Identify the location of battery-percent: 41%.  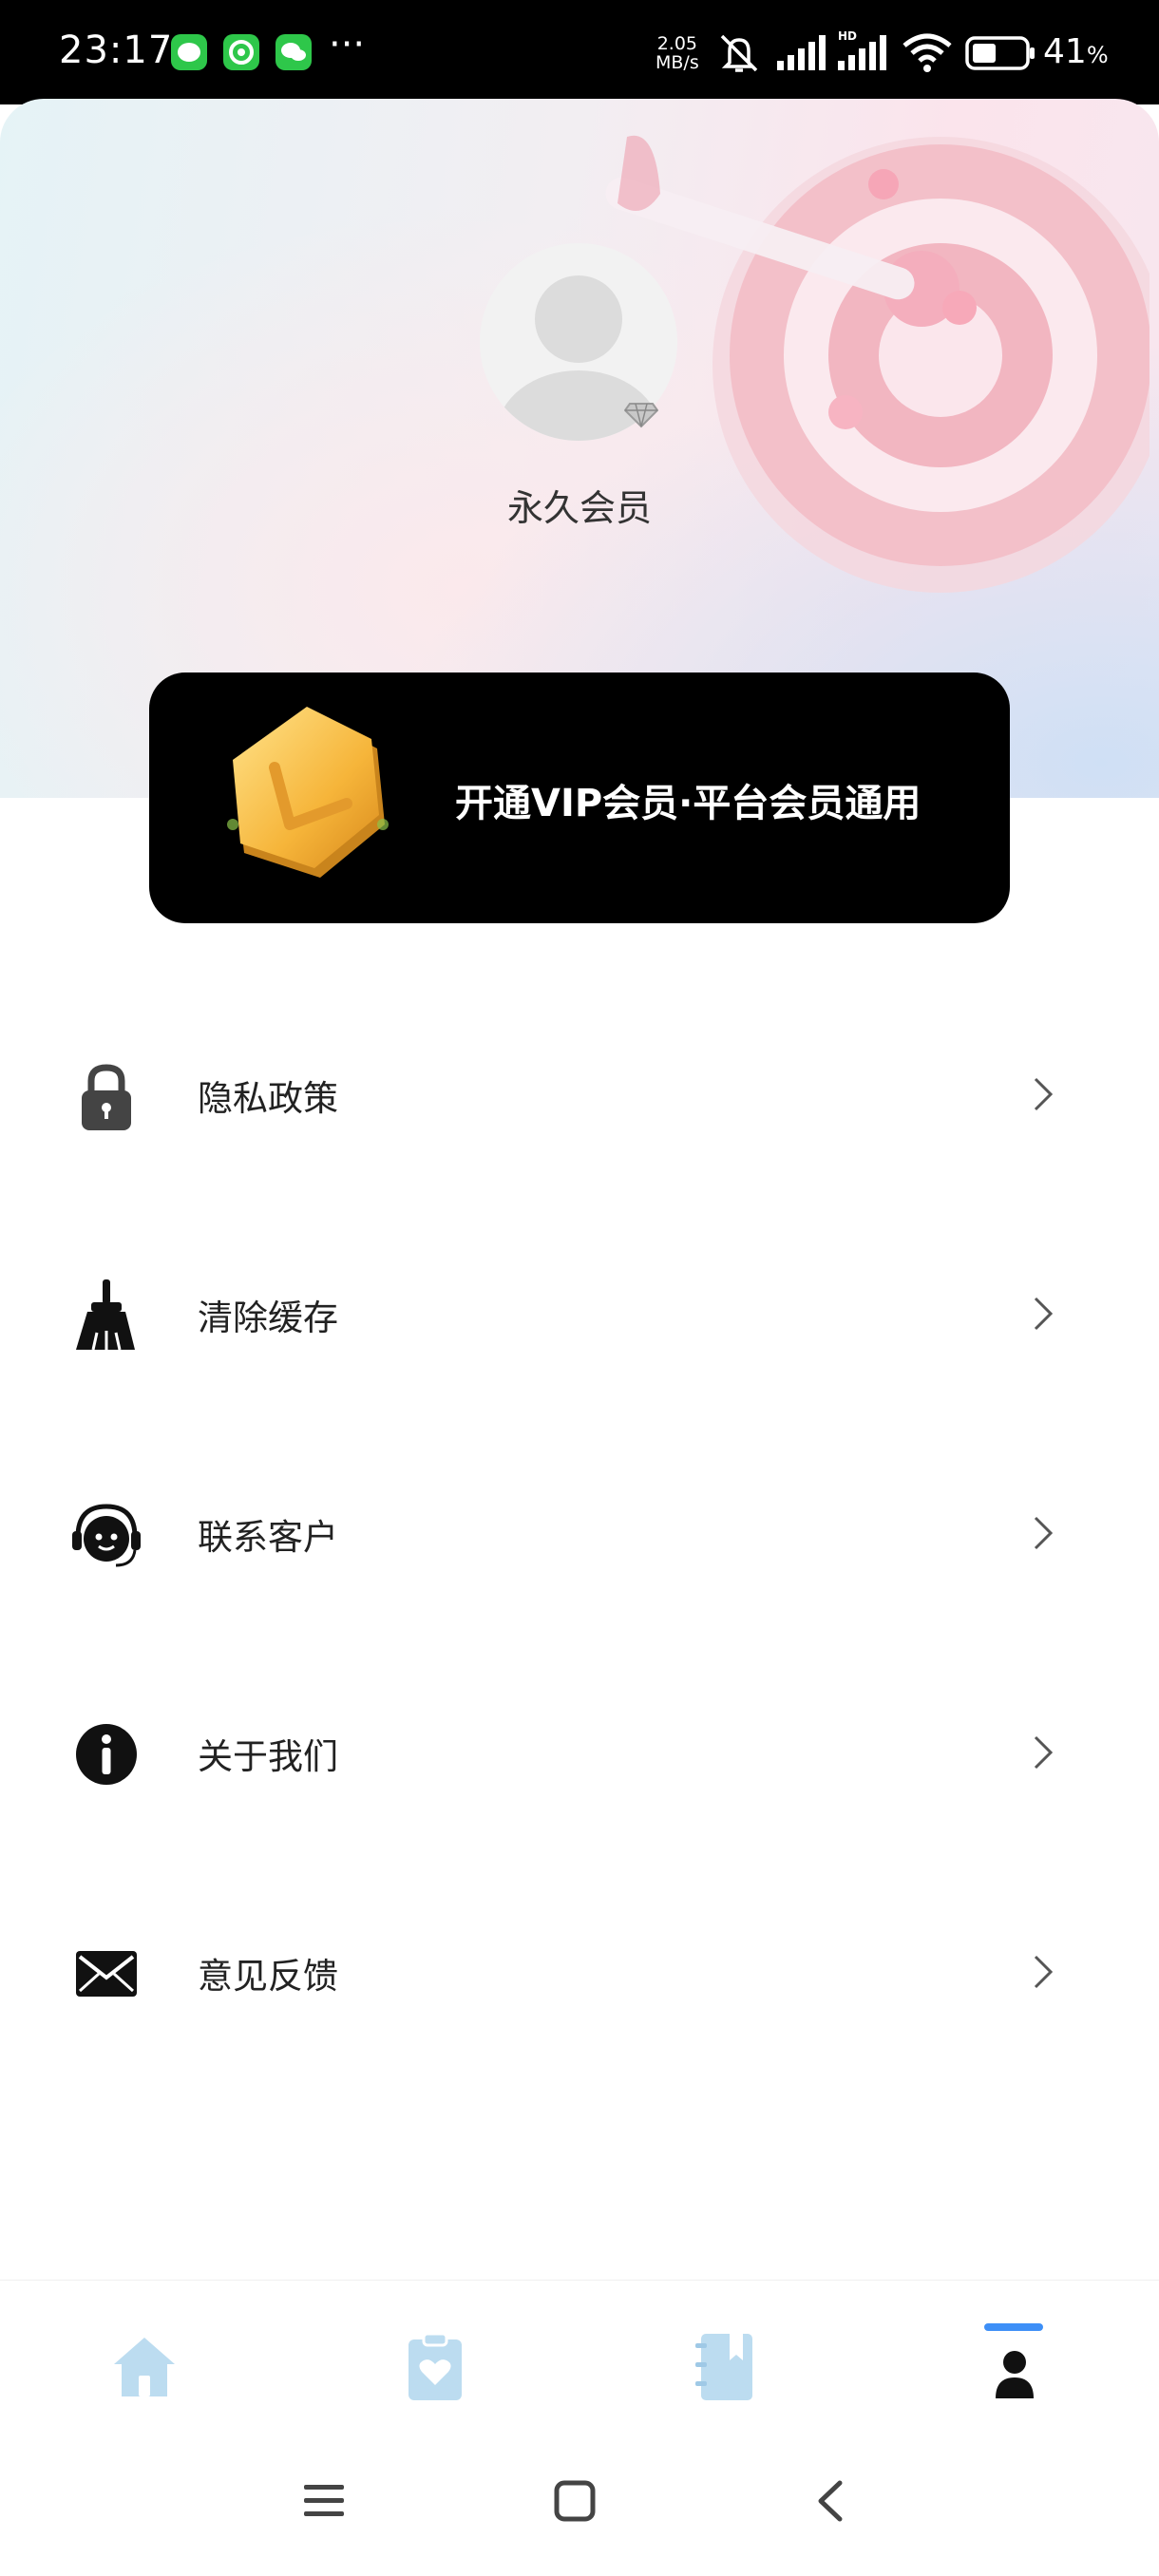
(1076, 51).